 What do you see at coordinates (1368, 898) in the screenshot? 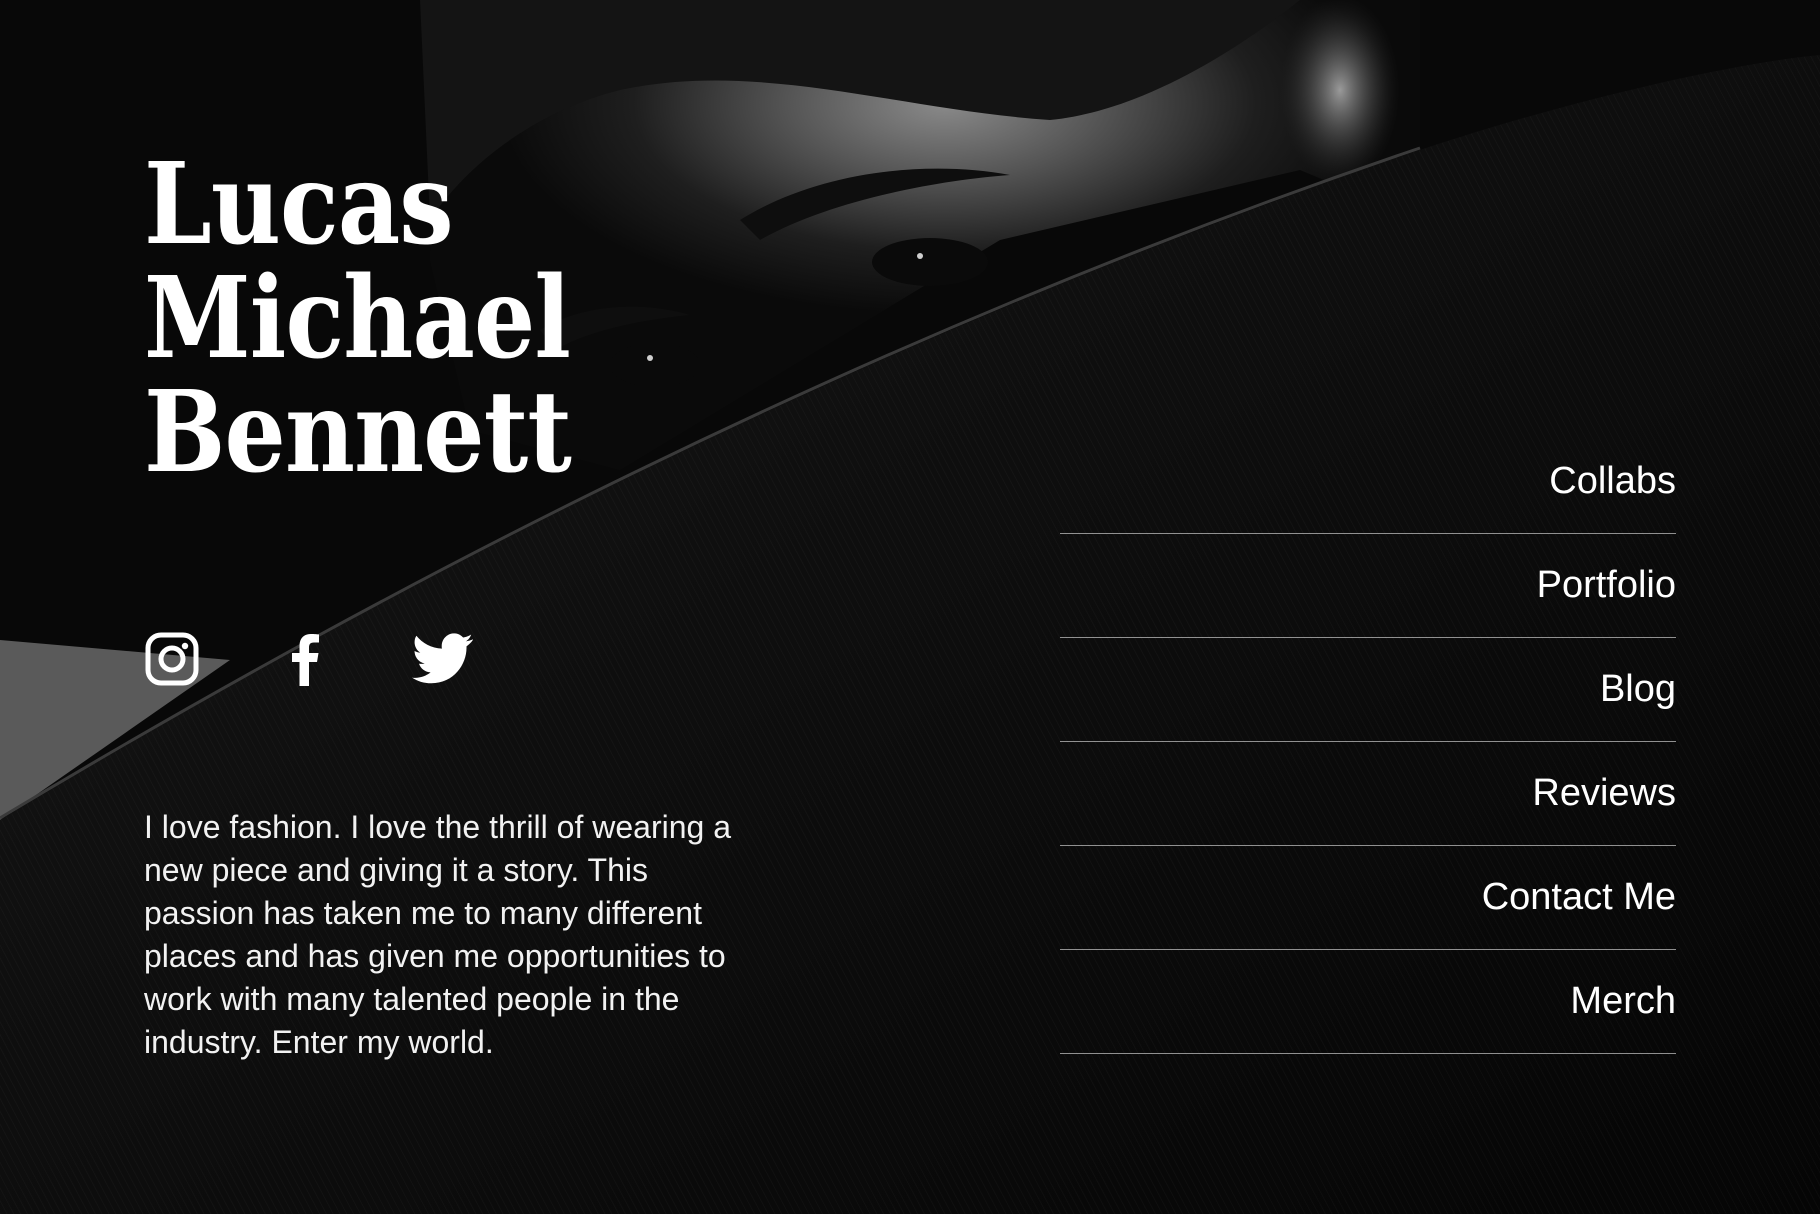
I see `nav-item-contact-me: Contact Me` at bounding box center [1368, 898].